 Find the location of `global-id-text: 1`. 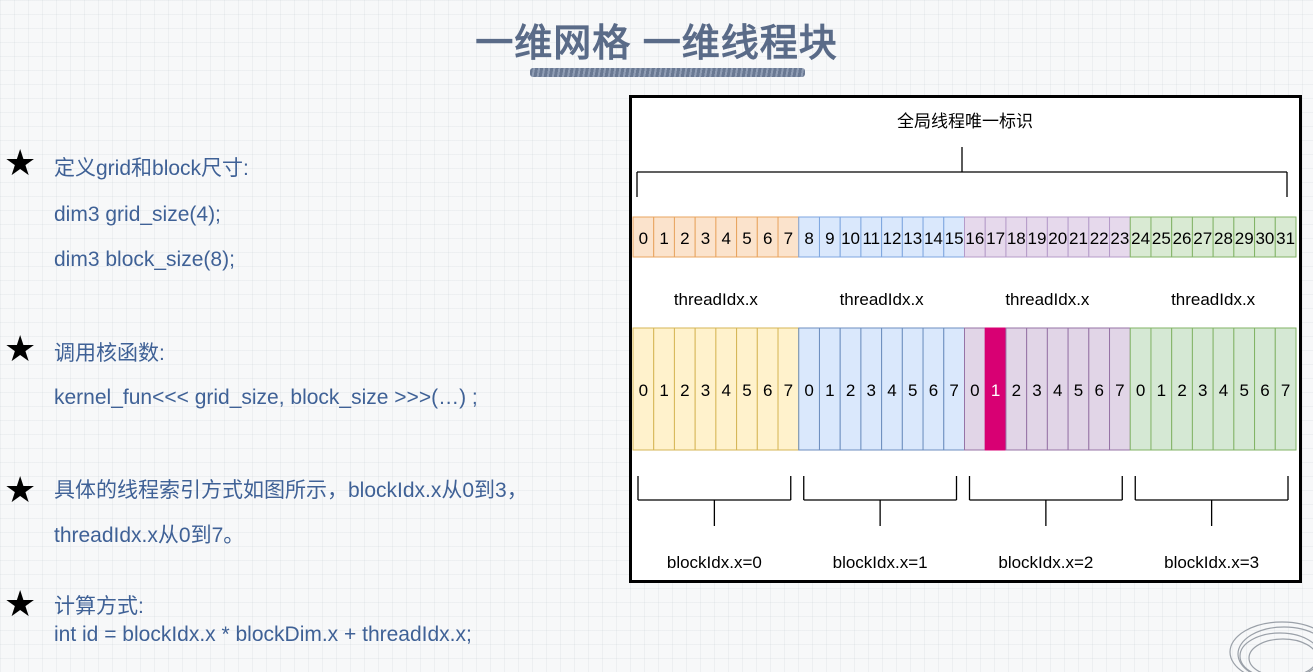

global-id-text: 1 is located at coordinates (663, 238).